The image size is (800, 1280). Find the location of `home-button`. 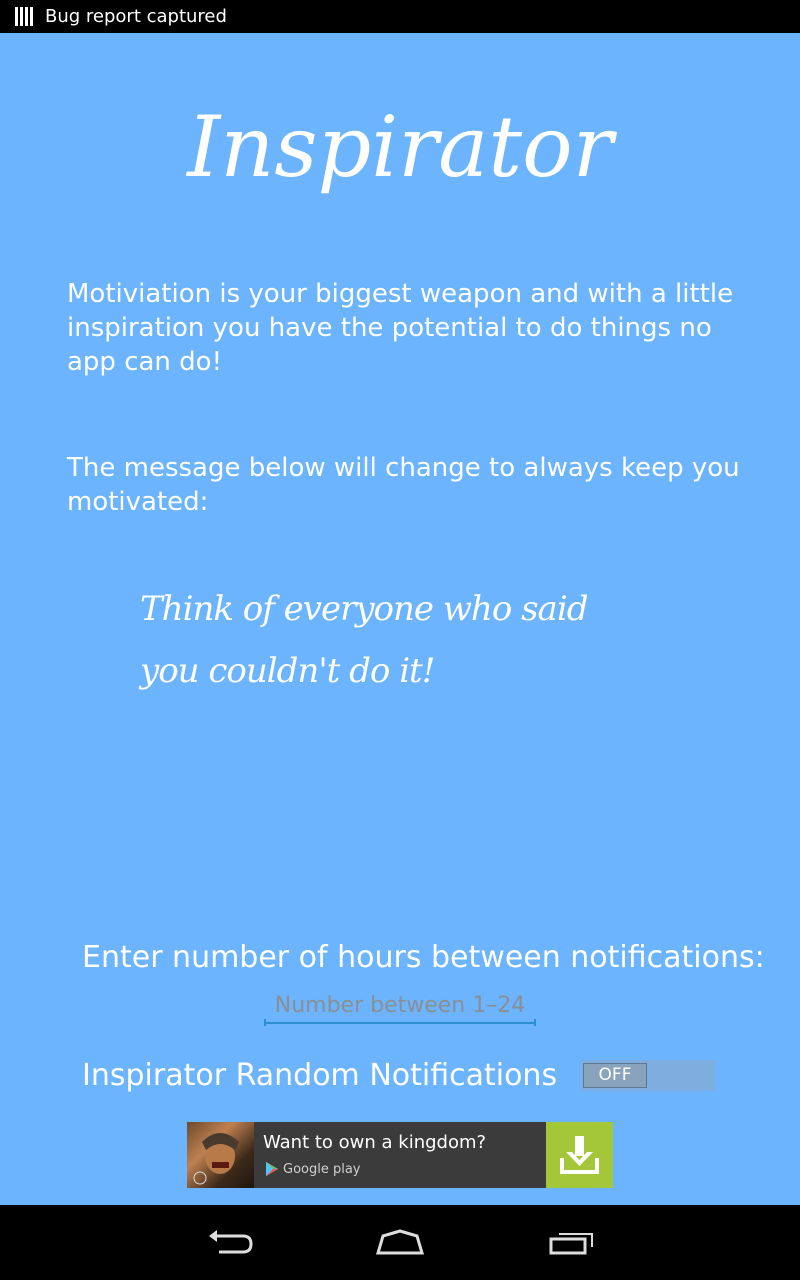

home-button is located at coordinates (400, 1242).